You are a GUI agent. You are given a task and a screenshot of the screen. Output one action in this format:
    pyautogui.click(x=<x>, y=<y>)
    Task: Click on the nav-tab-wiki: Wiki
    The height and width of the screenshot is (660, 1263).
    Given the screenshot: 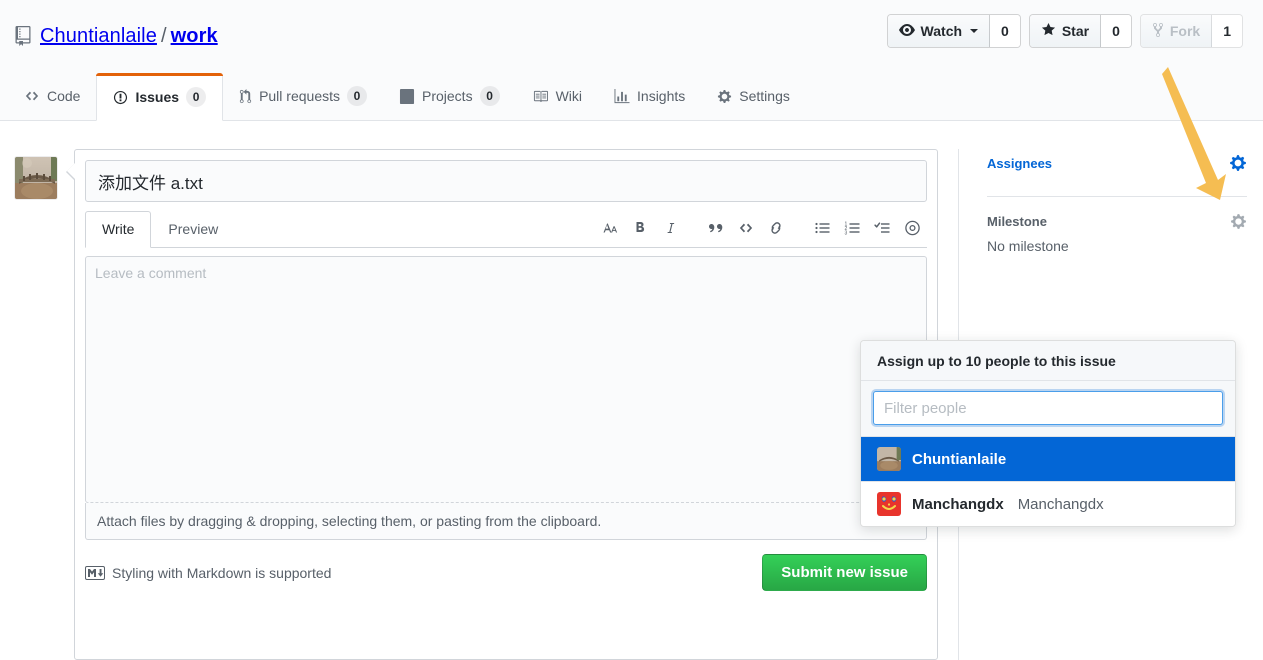 What is the action you would take?
    pyautogui.click(x=557, y=96)
    